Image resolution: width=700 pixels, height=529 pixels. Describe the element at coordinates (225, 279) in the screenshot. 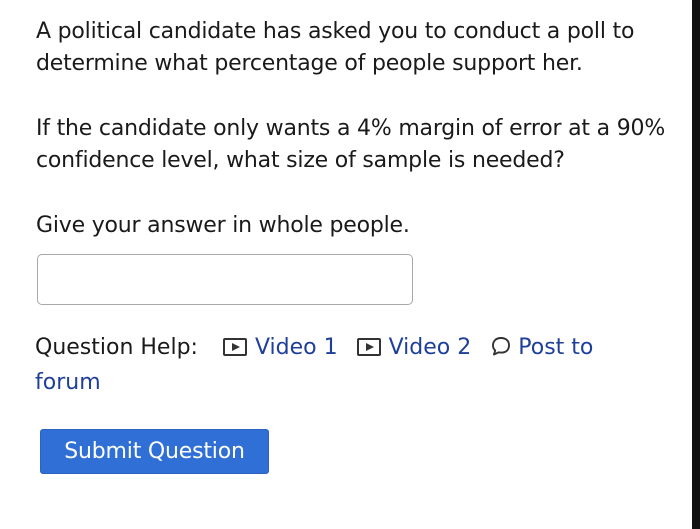

I see `answer-input` at that location.